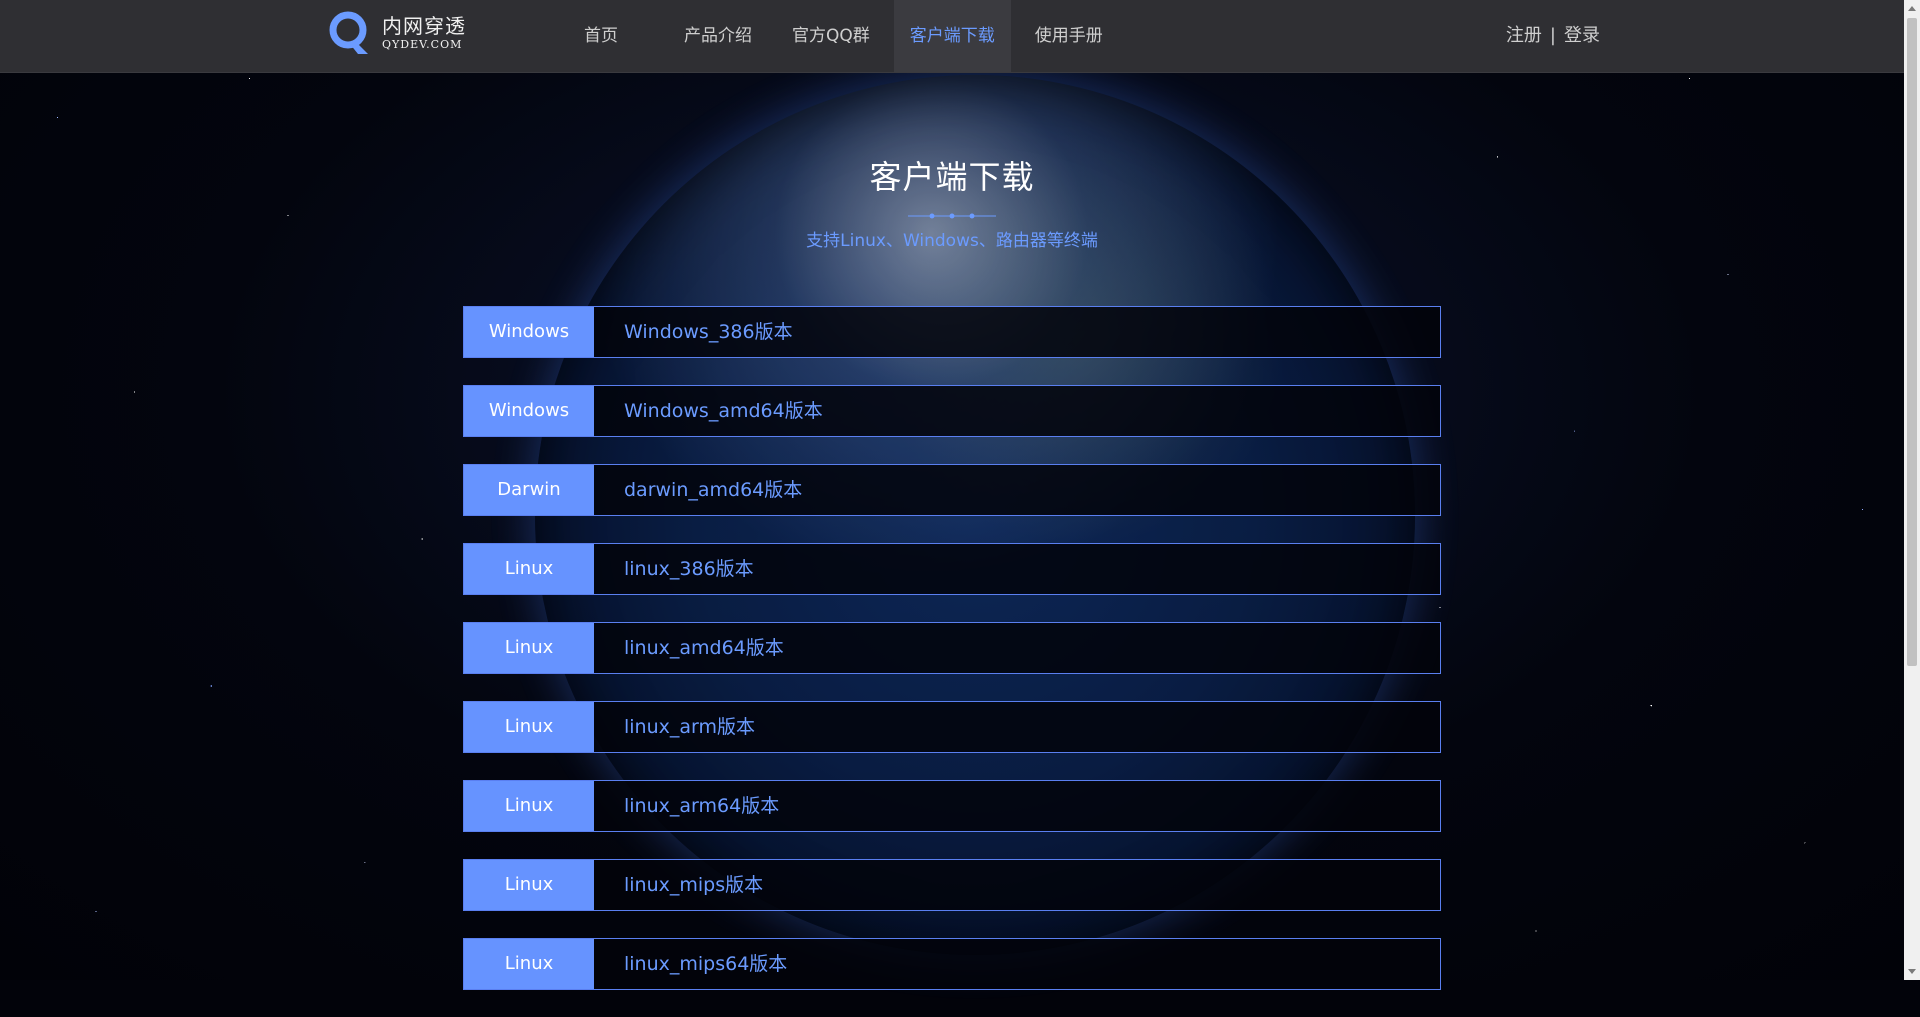 The height and width of the screenshot is (1017, 1920). Describe the element at coordinates (952, 490) in the screenshot. I see `download-row: Darwin darwin_amd64版本` at that location.